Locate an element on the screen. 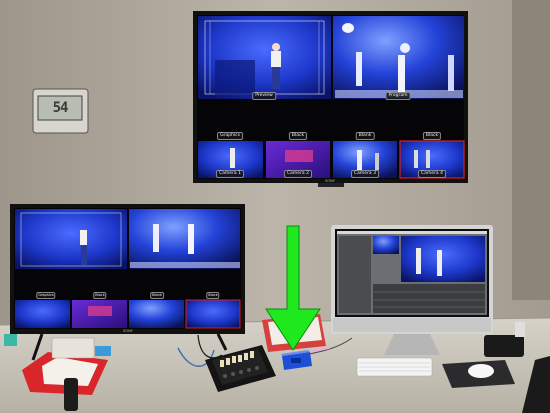 The image size is (550, 413). small-row-label-1: Graphics is located at coordinates (46, 295).